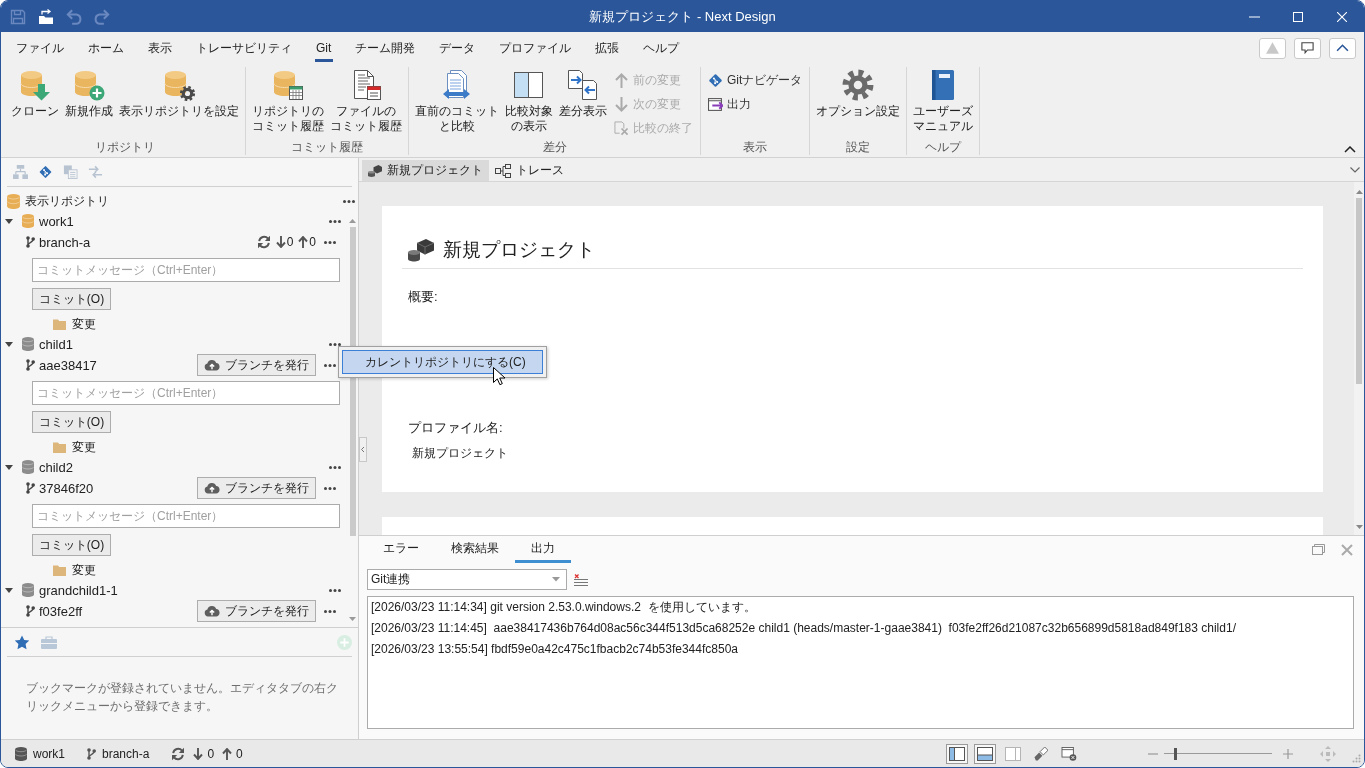  What do you see at coordinates (1069, 753) in the screenshot?
I see `window-x-icon` at bounding box center [1069, 753].